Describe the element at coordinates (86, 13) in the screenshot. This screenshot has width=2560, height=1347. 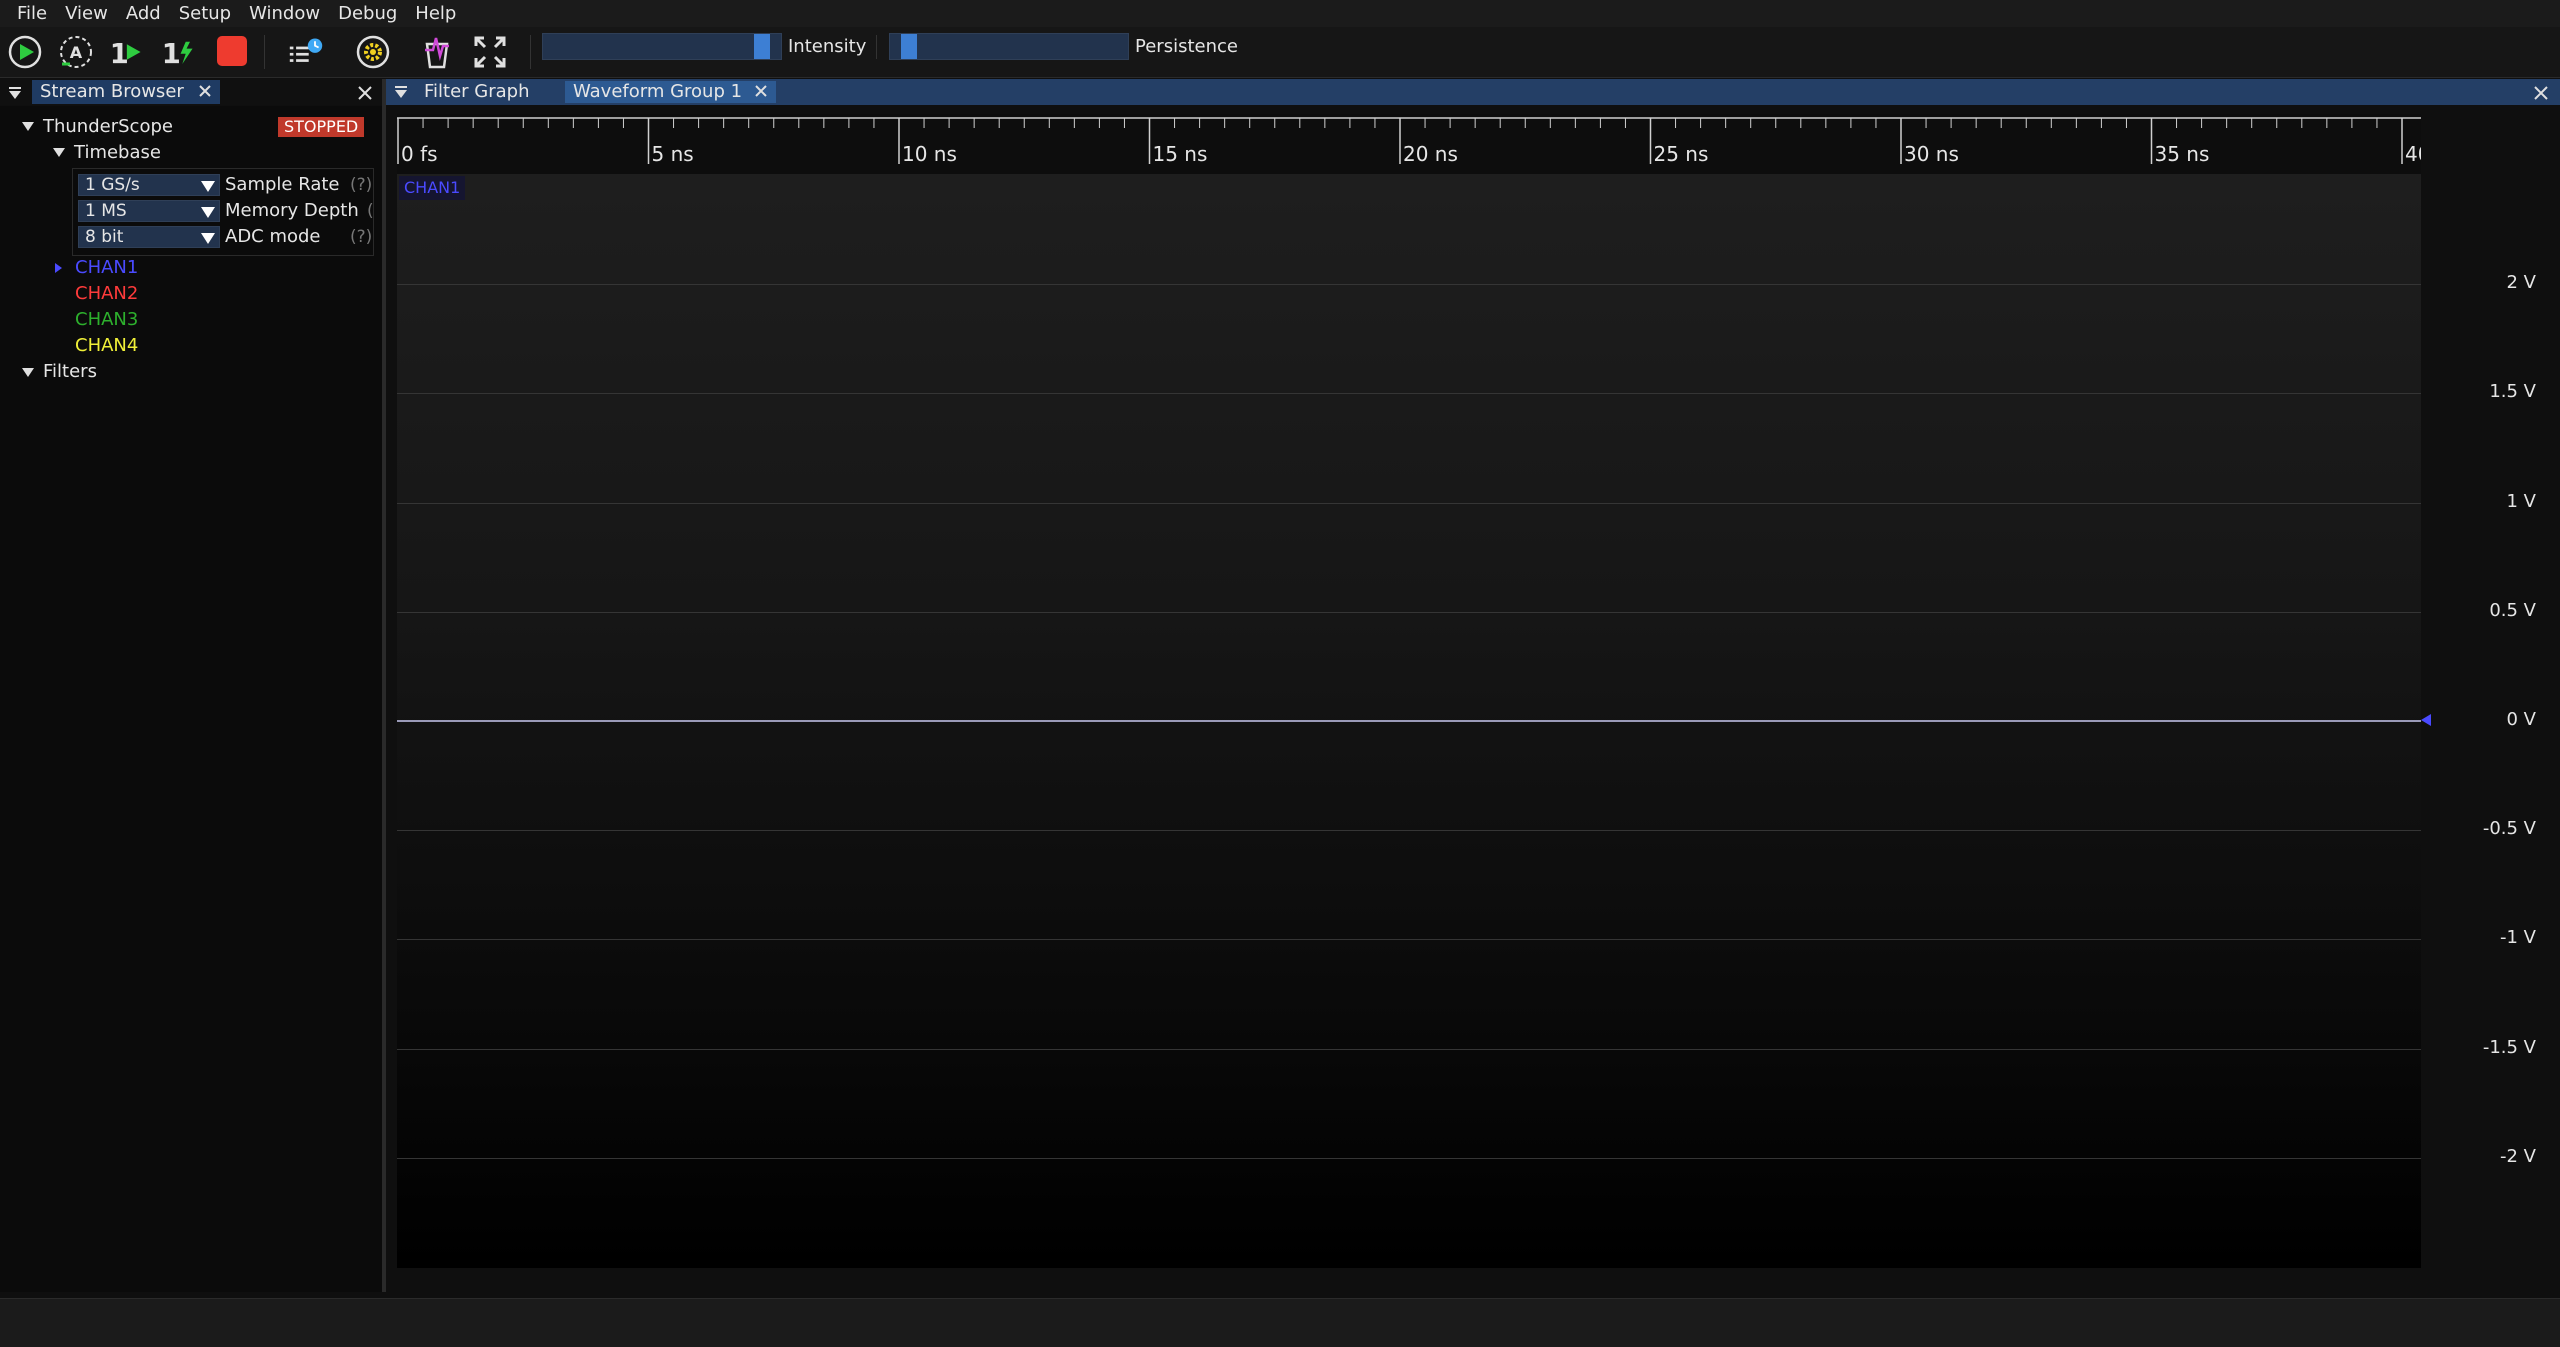
I see `menu-view: View` at that location.